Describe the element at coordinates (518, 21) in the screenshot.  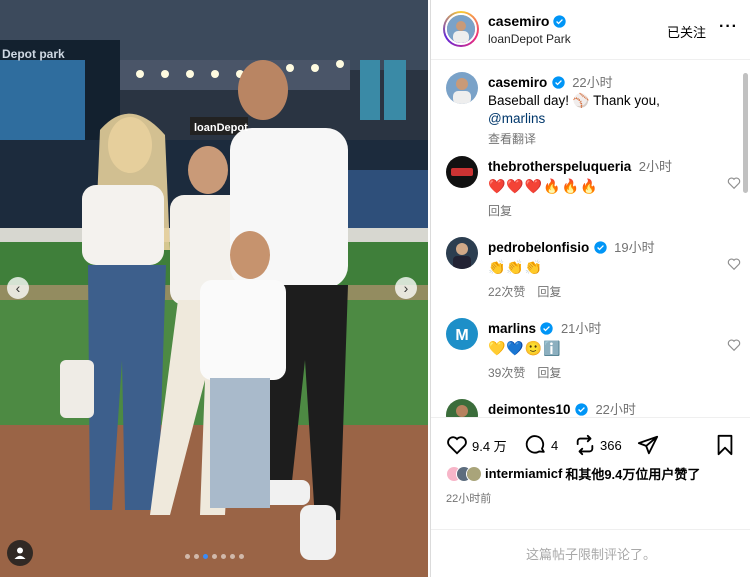
I see `author-username: casemiro` at that location.